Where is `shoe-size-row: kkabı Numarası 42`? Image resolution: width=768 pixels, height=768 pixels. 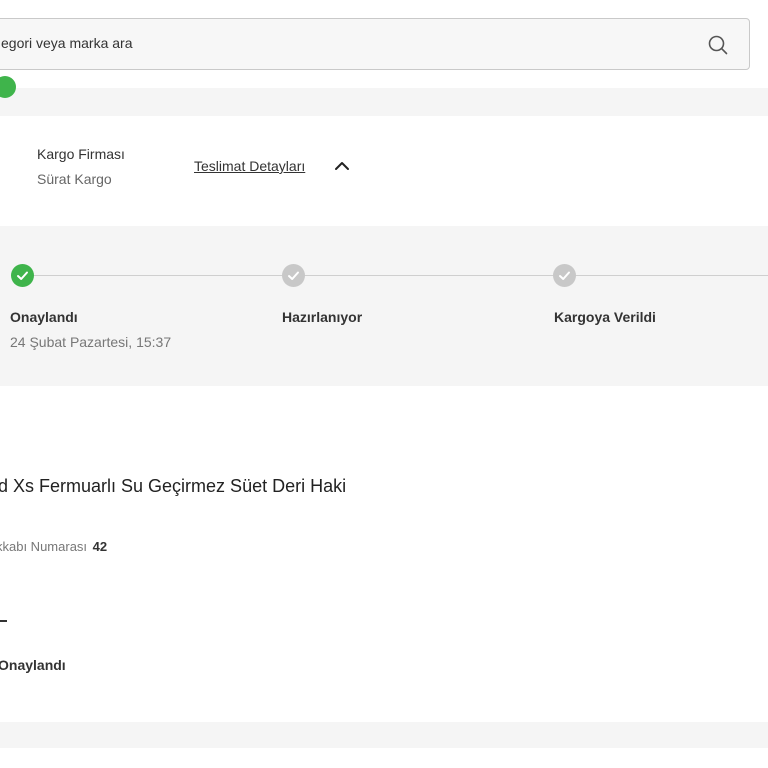
shoe-size-row: kkabı Numarası 42 is located at coordinates (53, 546).